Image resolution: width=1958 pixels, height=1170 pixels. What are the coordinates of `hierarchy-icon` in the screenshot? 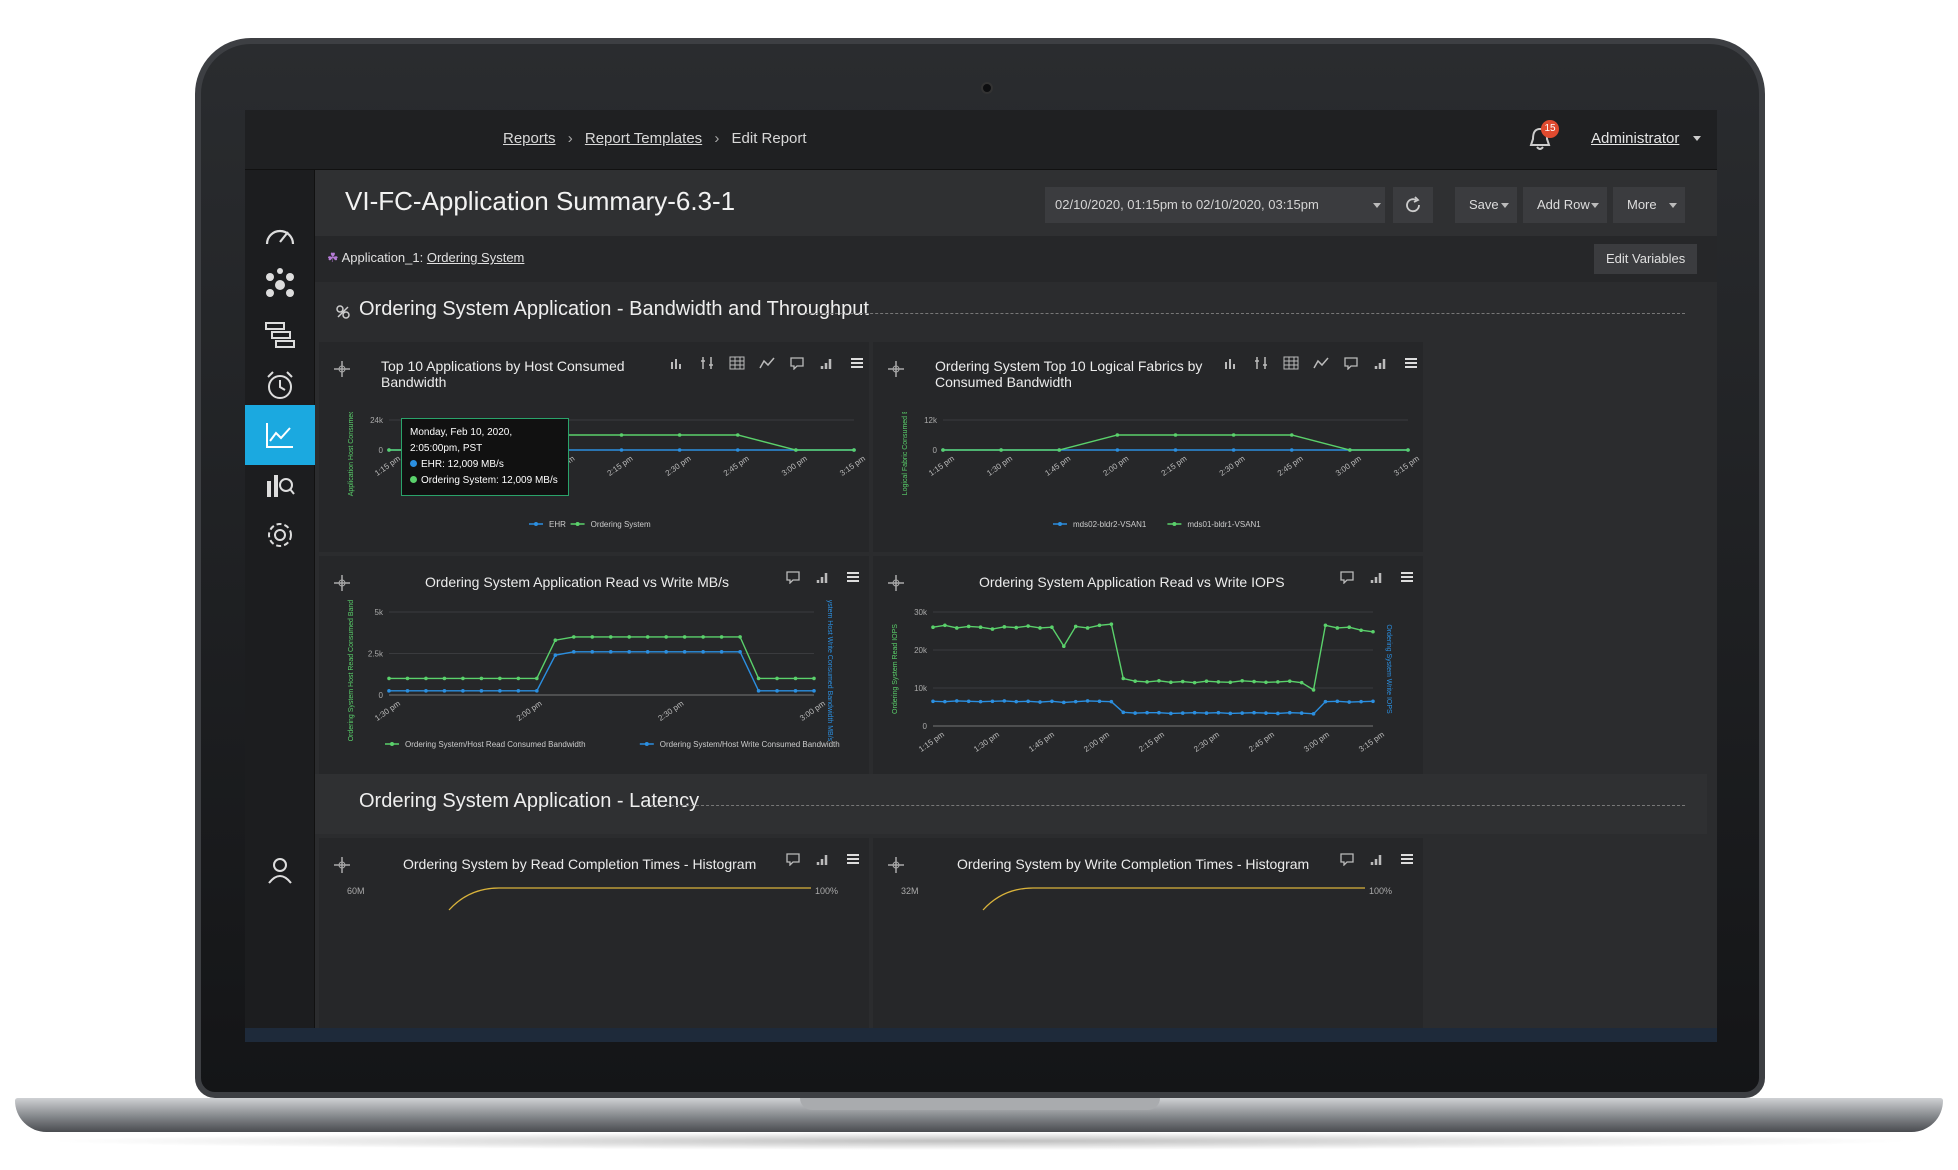 It's located at (280, 335).